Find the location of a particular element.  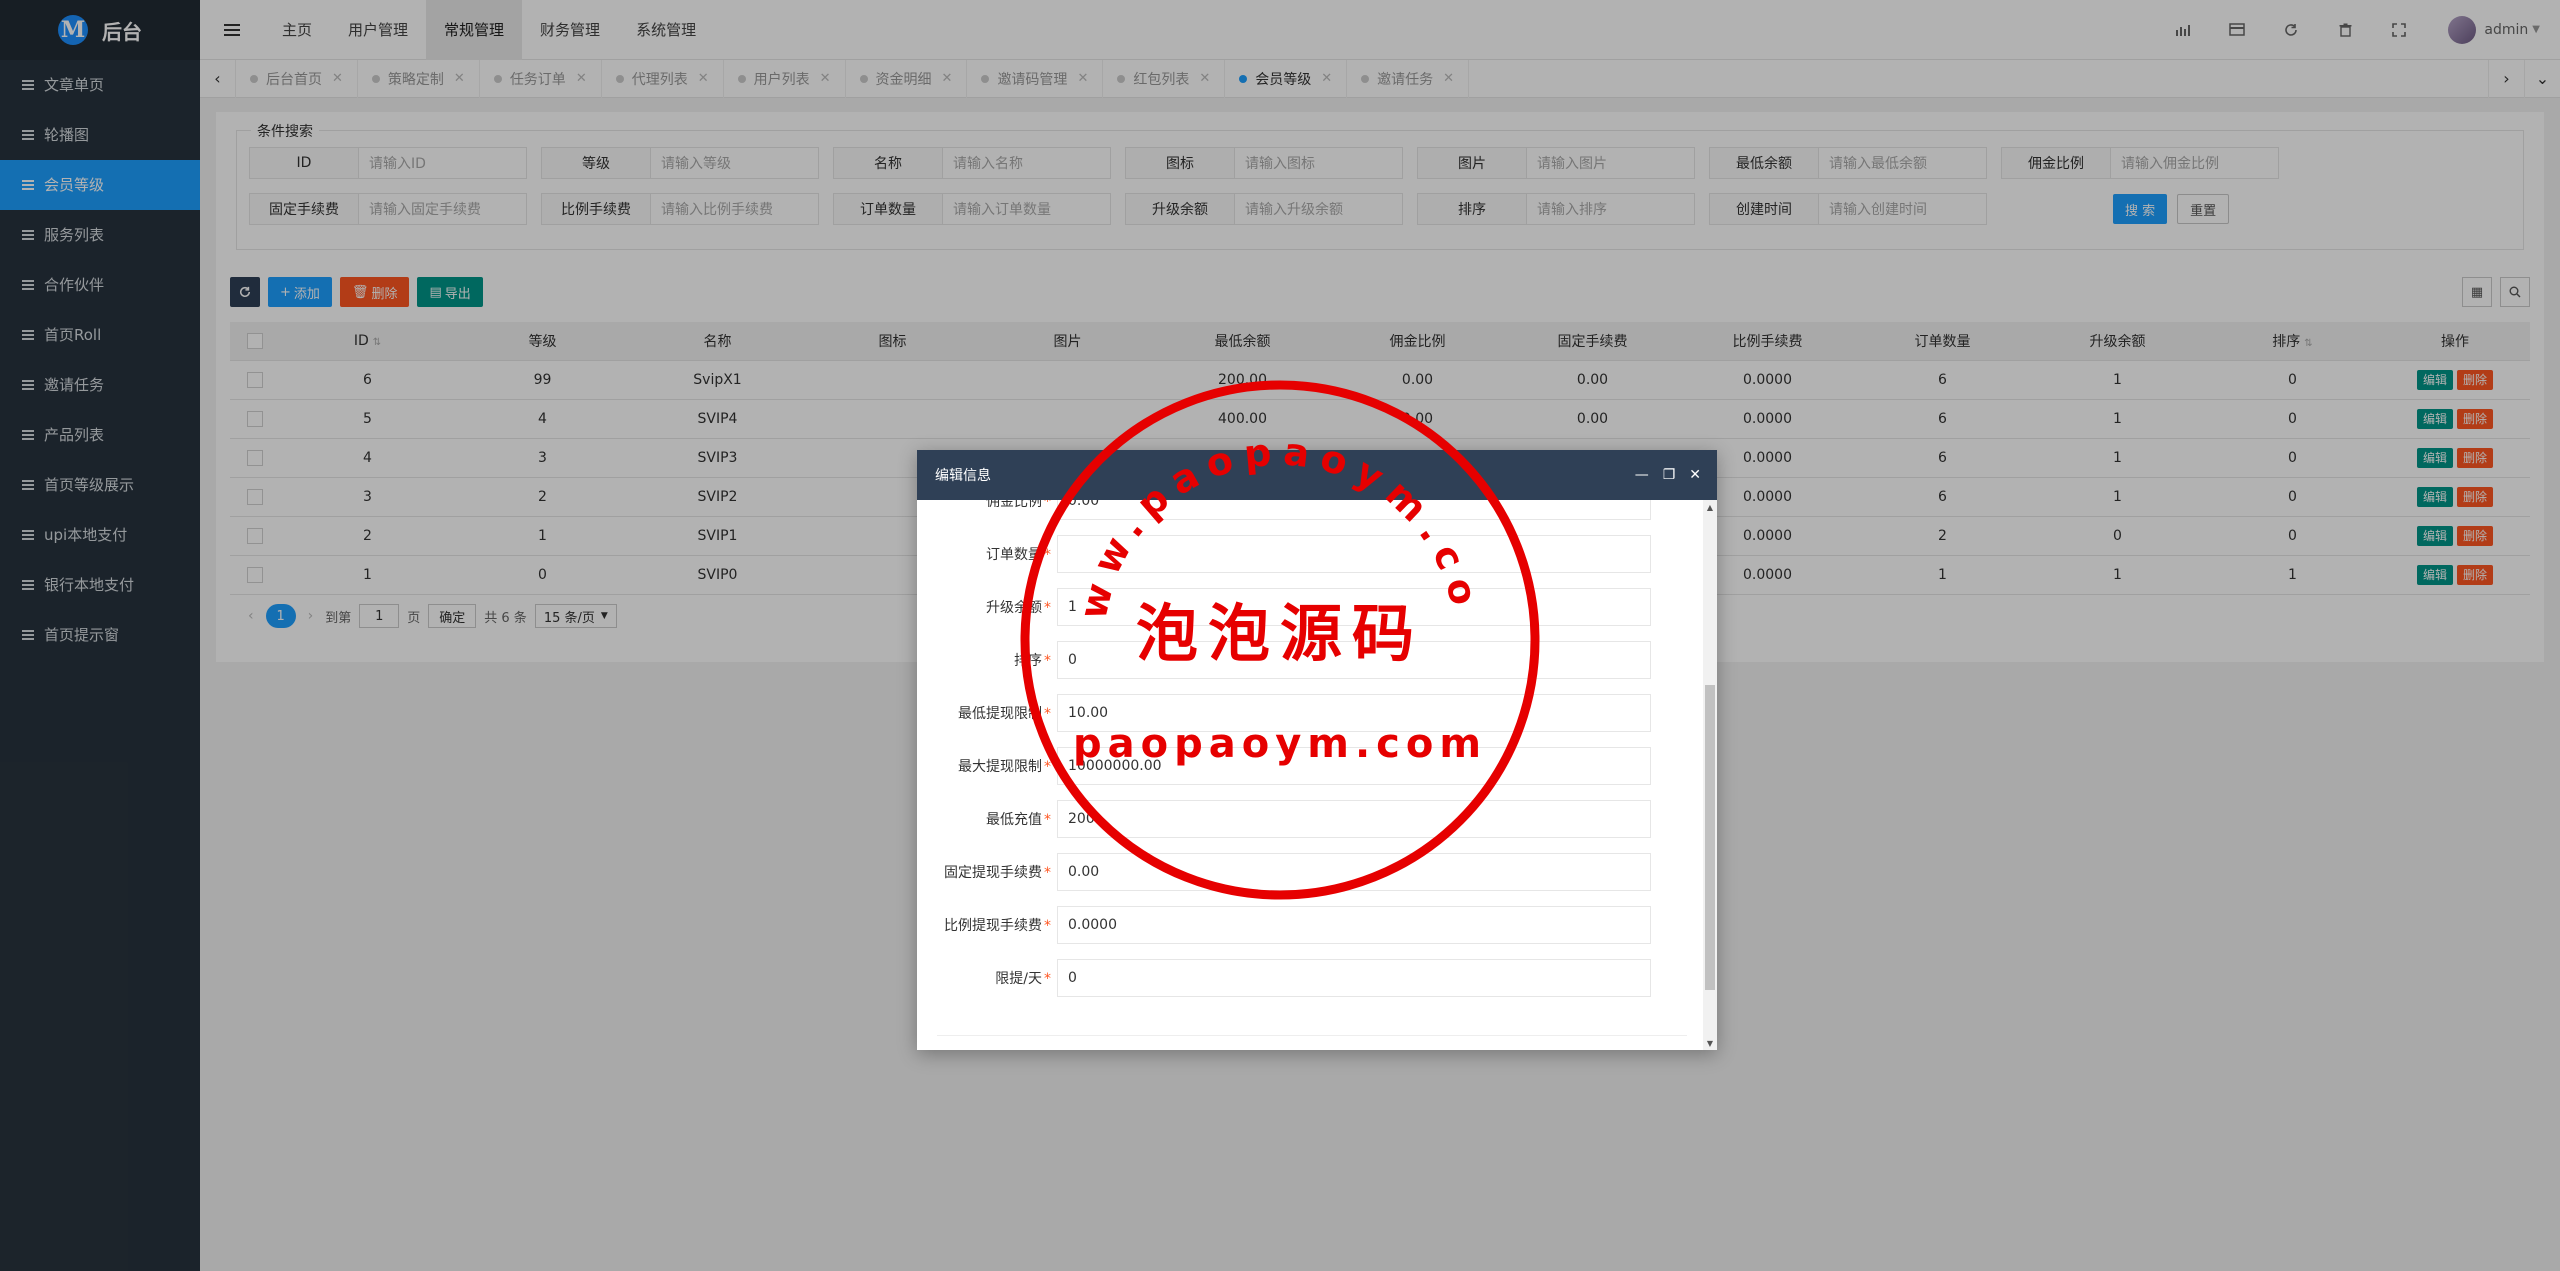

form-label: 比例提现手续费 * is located at coordinates (997, 926).